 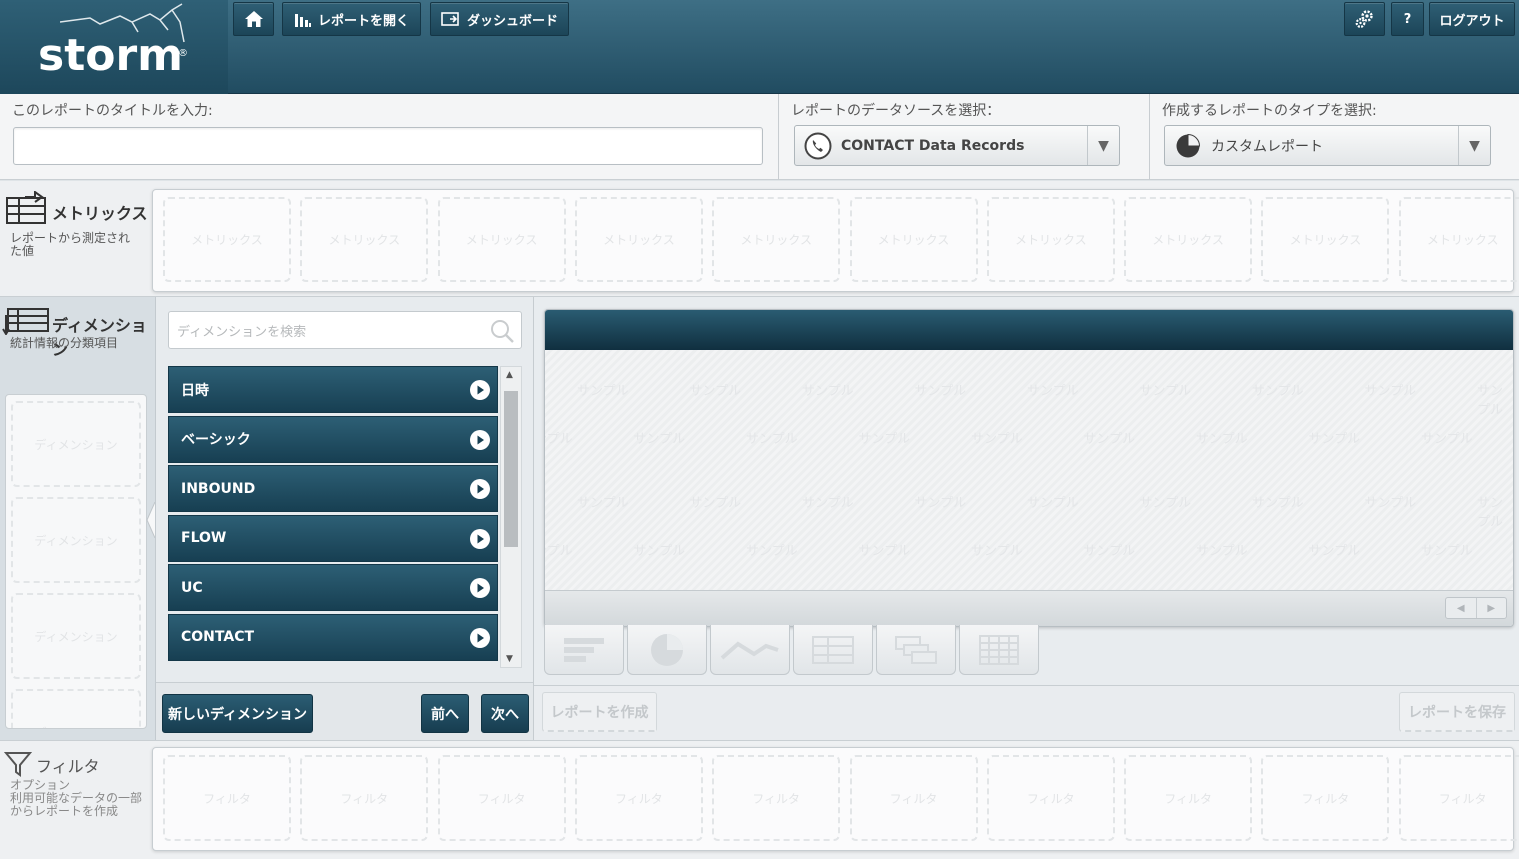 I want to click on search-icon, so click(x=502, y=331).